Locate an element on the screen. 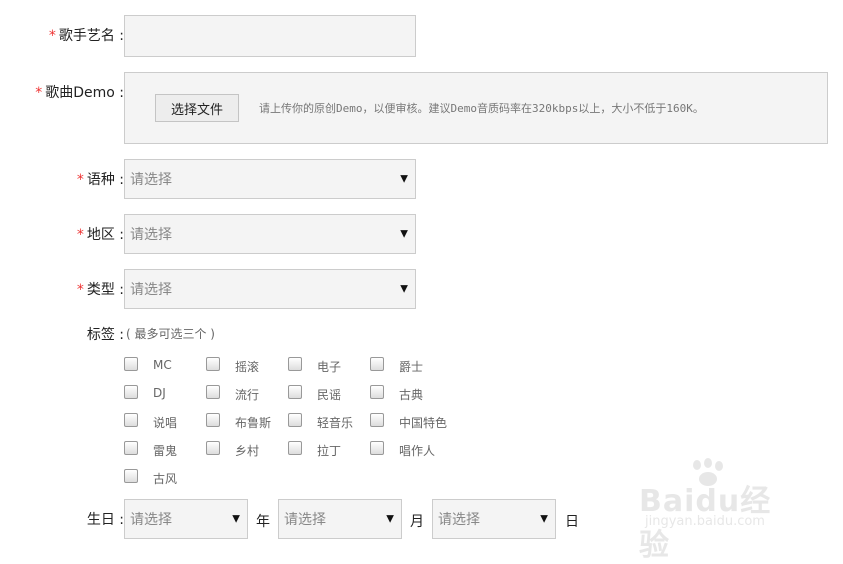  birth-month-select: 请选择 ▼ is located at coordinates (340, 519).